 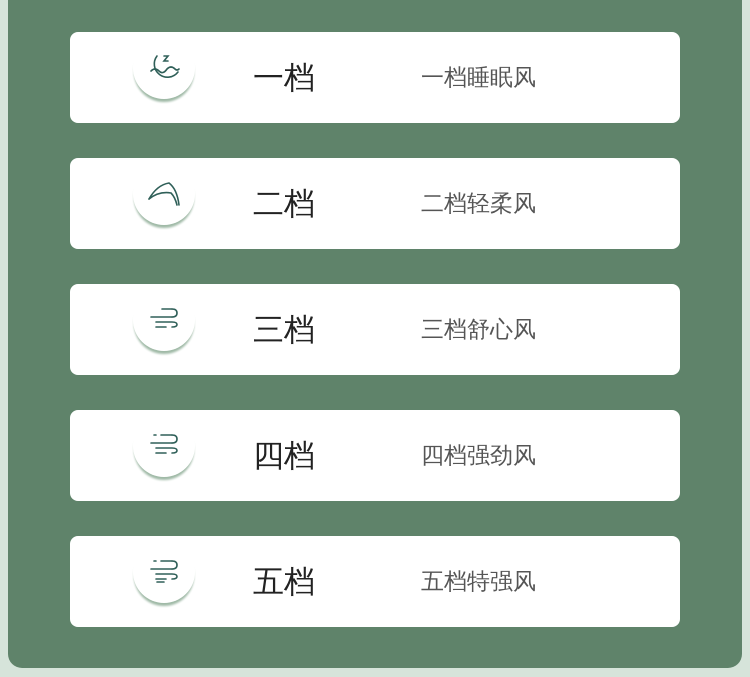 I want to click on speed-description: 五档特强风, so click(x=478, y=582).